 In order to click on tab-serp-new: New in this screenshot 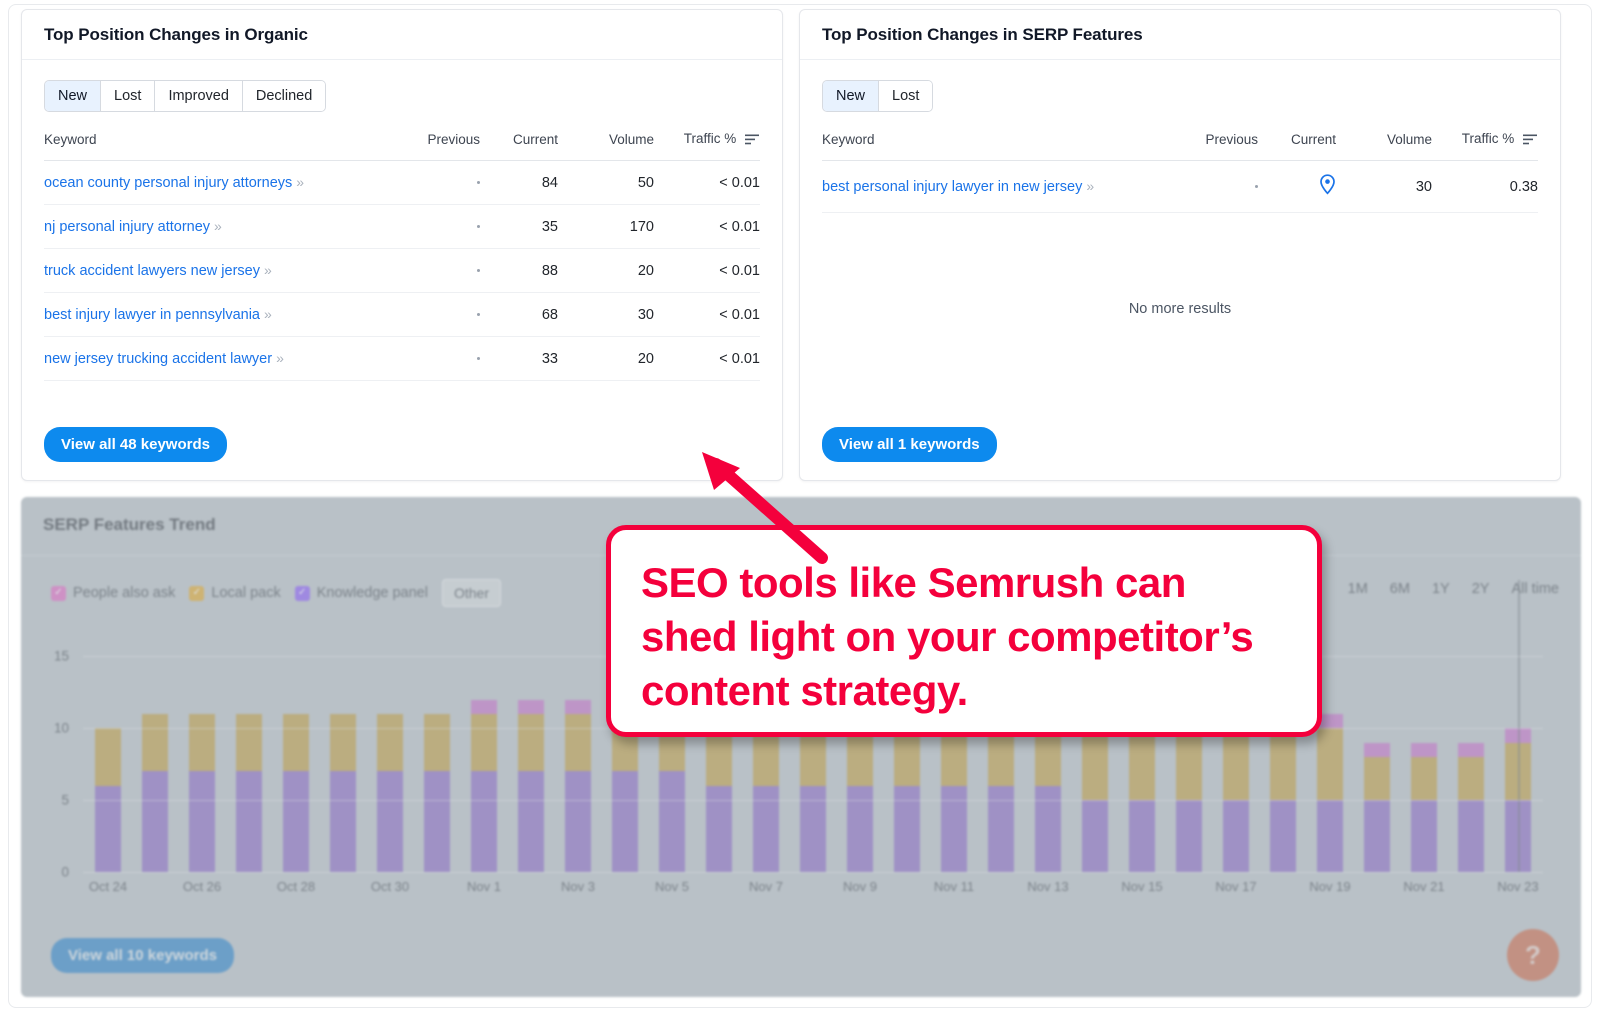, I will do `click(851, 96)`.